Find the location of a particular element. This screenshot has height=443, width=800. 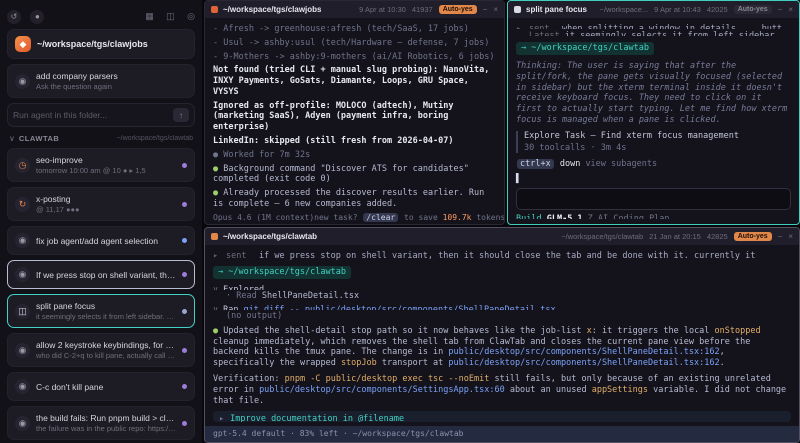

task-title: split pane focus is located at coordinates (66, 306).